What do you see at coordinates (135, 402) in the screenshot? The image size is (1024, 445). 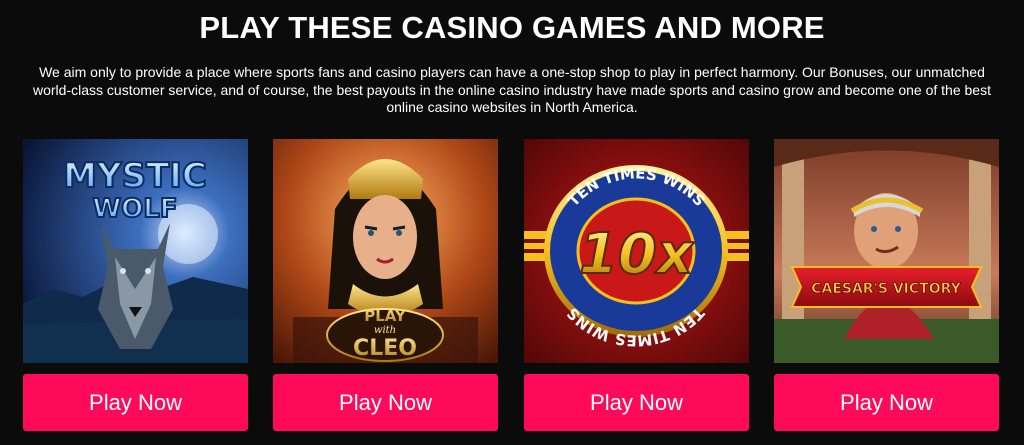 I see `play-now-button-mystic-wolf: Play Now` at bounding box center [135, 402].